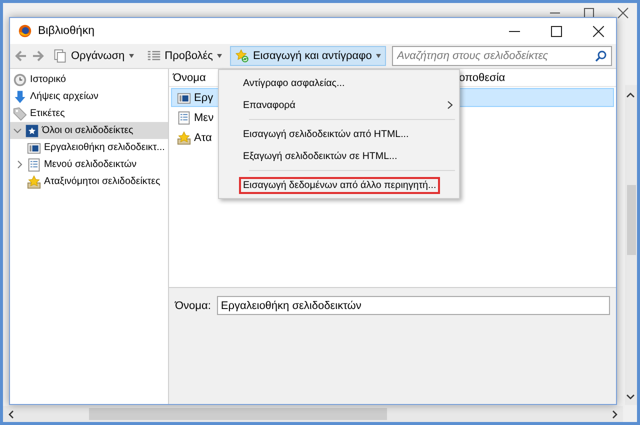 This screenshot has width=640, height=425. Describe the element at coordinates (193, 306) in the screenshot. I see `name-label: Όνομα:` at that location.